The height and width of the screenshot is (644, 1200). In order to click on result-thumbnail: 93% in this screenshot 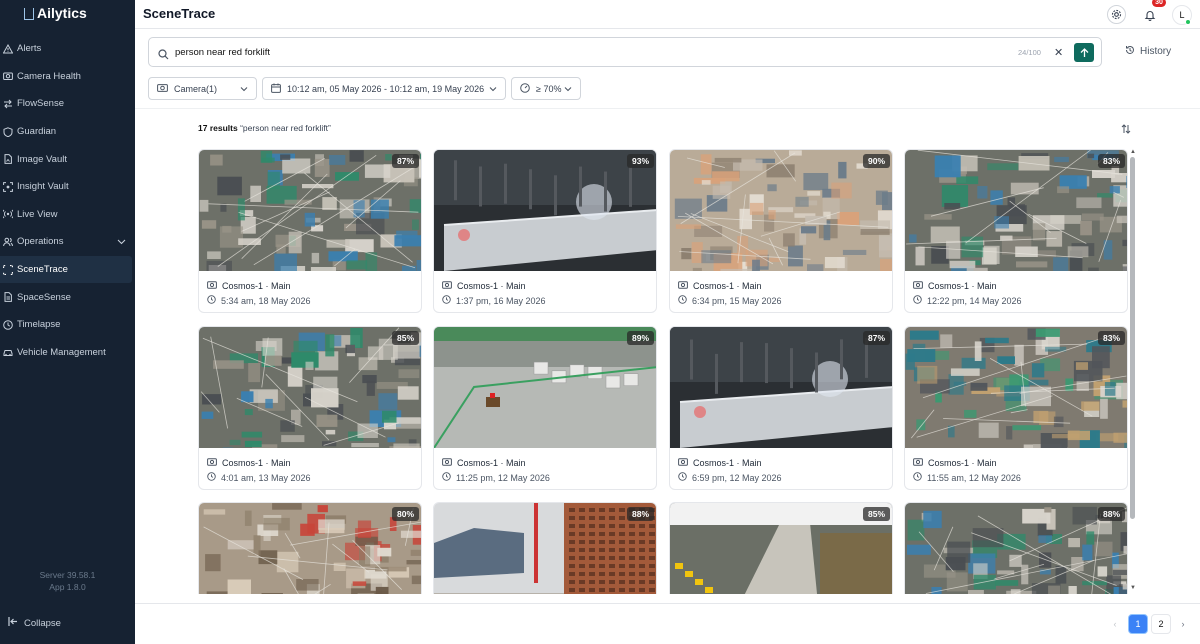, I will do `click(545, 210)`.